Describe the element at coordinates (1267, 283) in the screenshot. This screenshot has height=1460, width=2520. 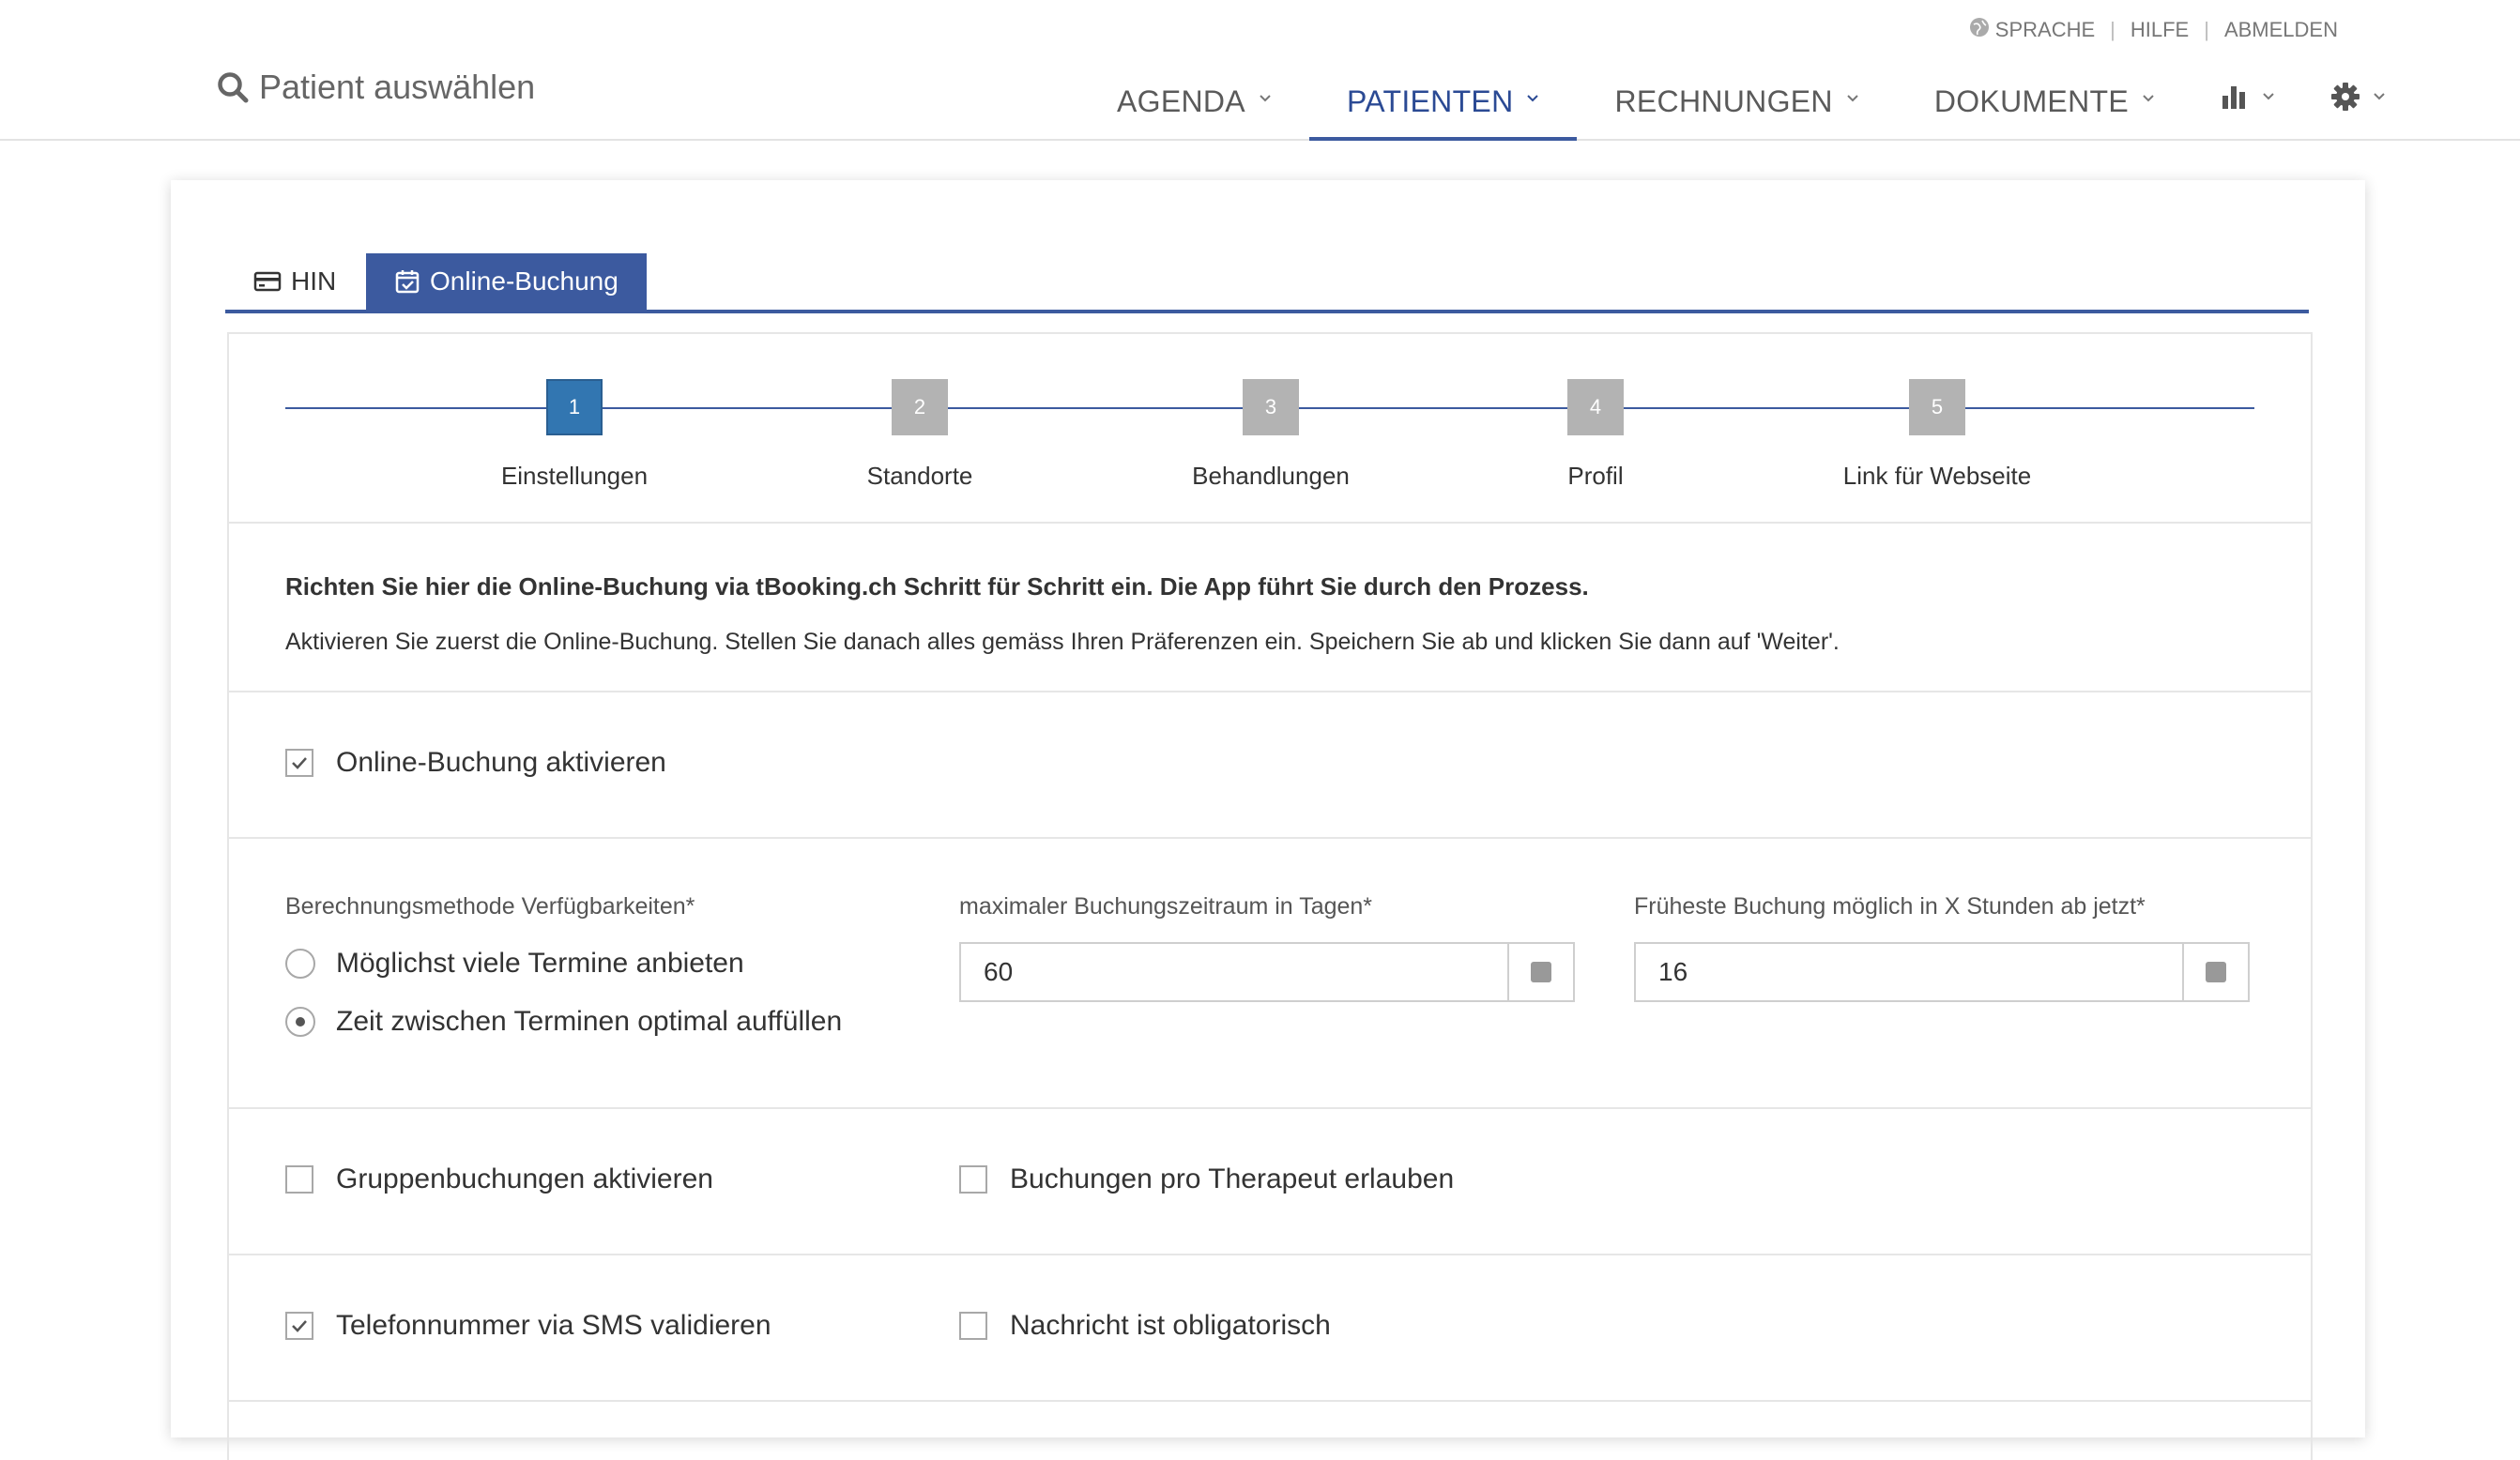
I see `tab-bar: HIN Online-Buchung` at that location.